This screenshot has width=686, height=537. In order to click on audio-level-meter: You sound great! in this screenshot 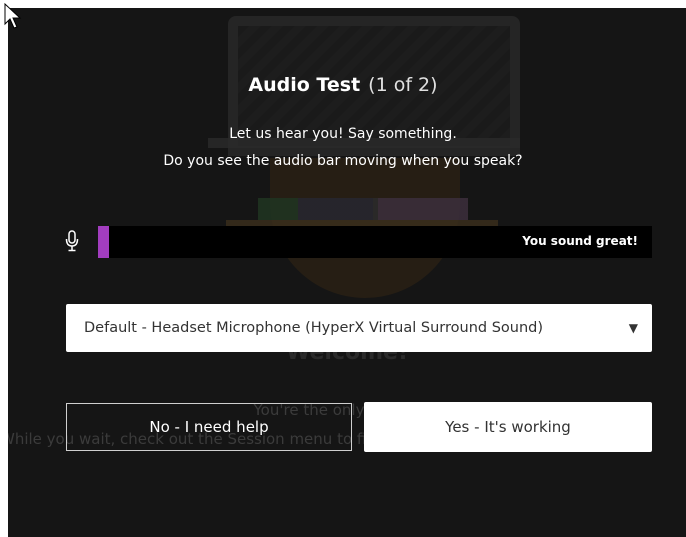, I will do `click(375, 242)`.